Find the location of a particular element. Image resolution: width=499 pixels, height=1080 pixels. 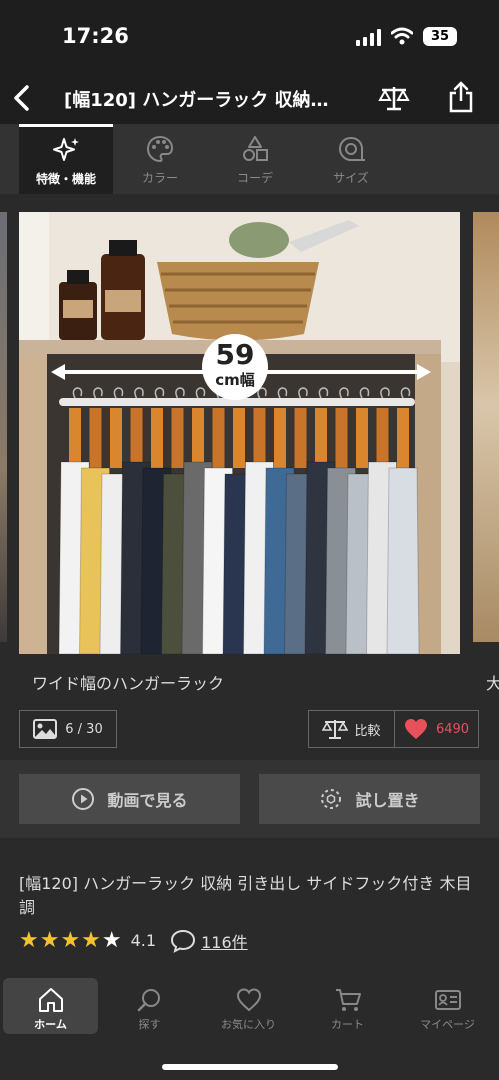

review-count-link: 116件 is located at coordinates (224, 941).